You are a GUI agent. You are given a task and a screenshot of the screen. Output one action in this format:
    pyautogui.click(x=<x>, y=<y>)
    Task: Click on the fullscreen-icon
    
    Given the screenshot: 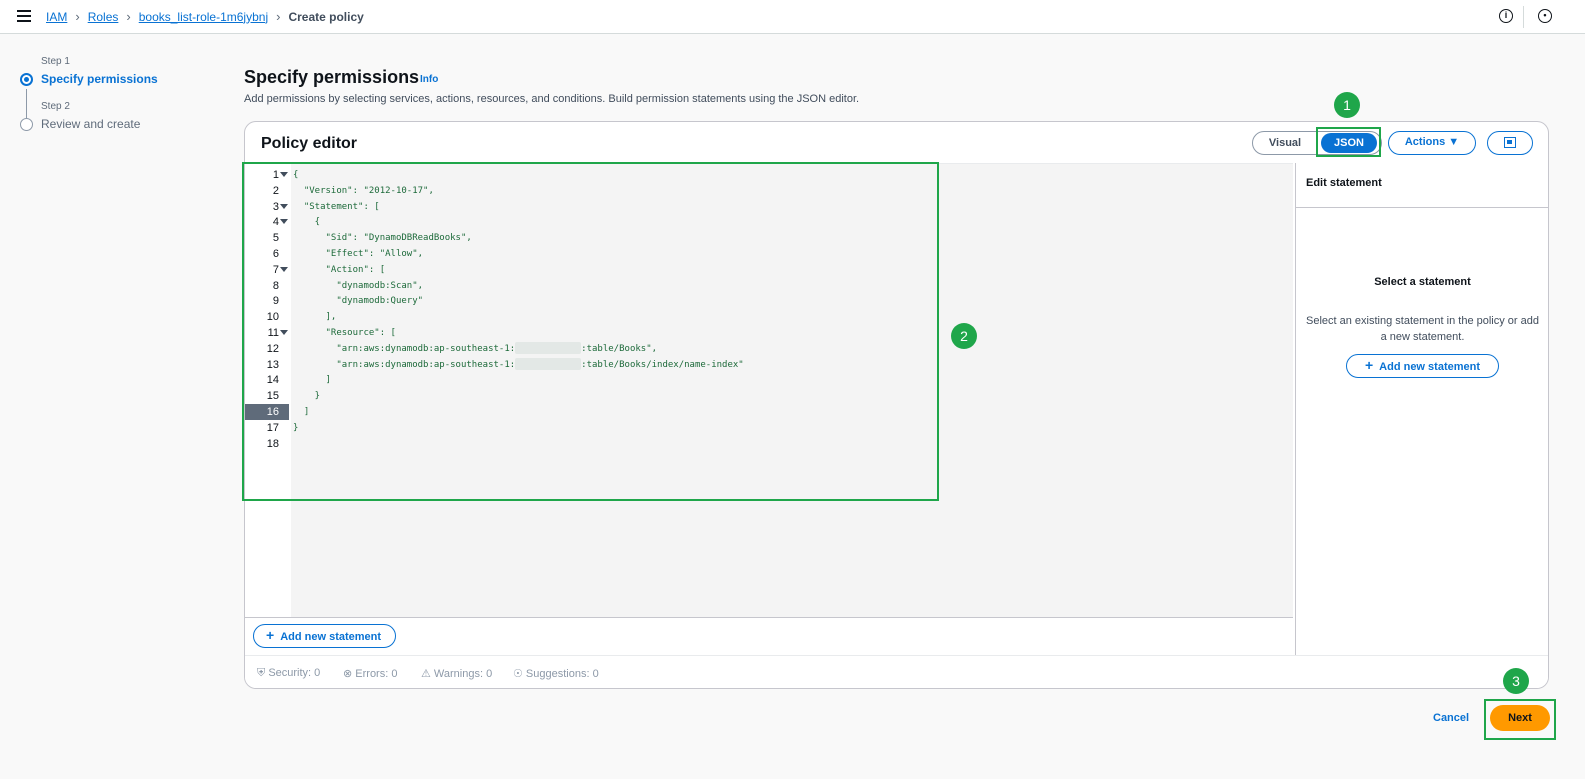 What is the action you would take?
    pyautogui.click(x=1510, y=142)
    